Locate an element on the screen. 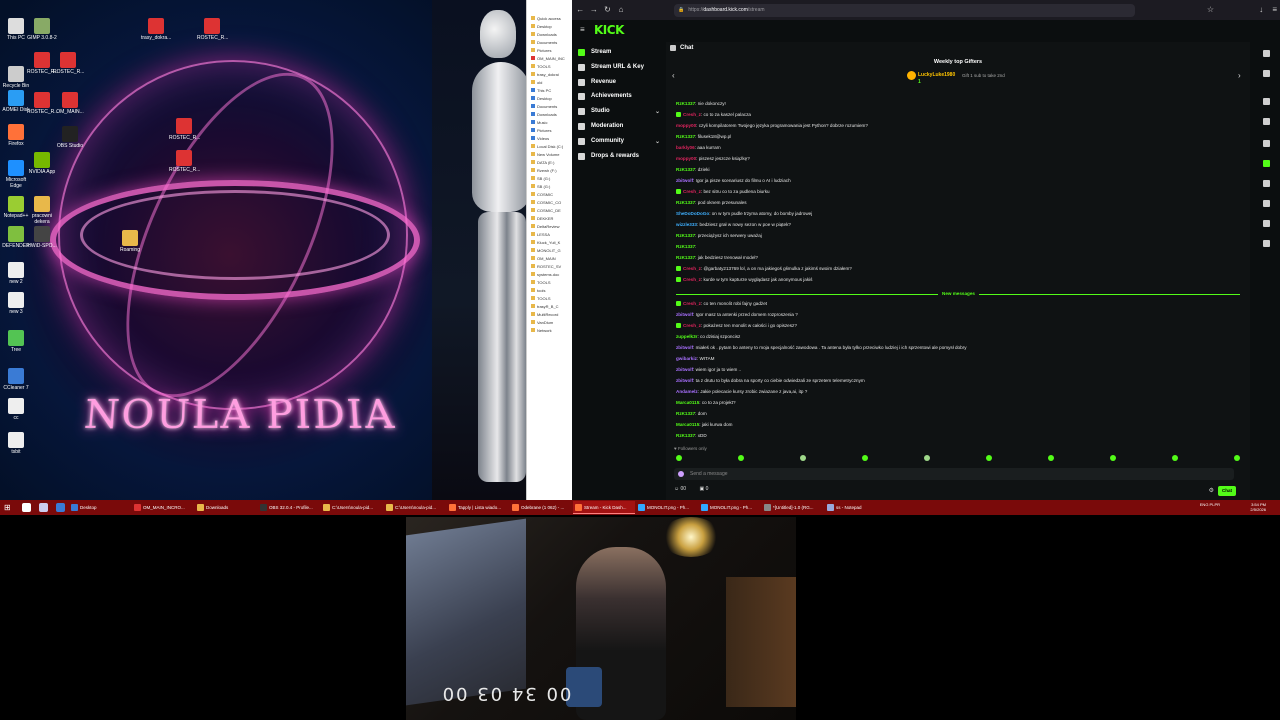 The width and height of the screenshot is (1280, 720). chat-username: moppy00 is located at coordinates (686, 125).